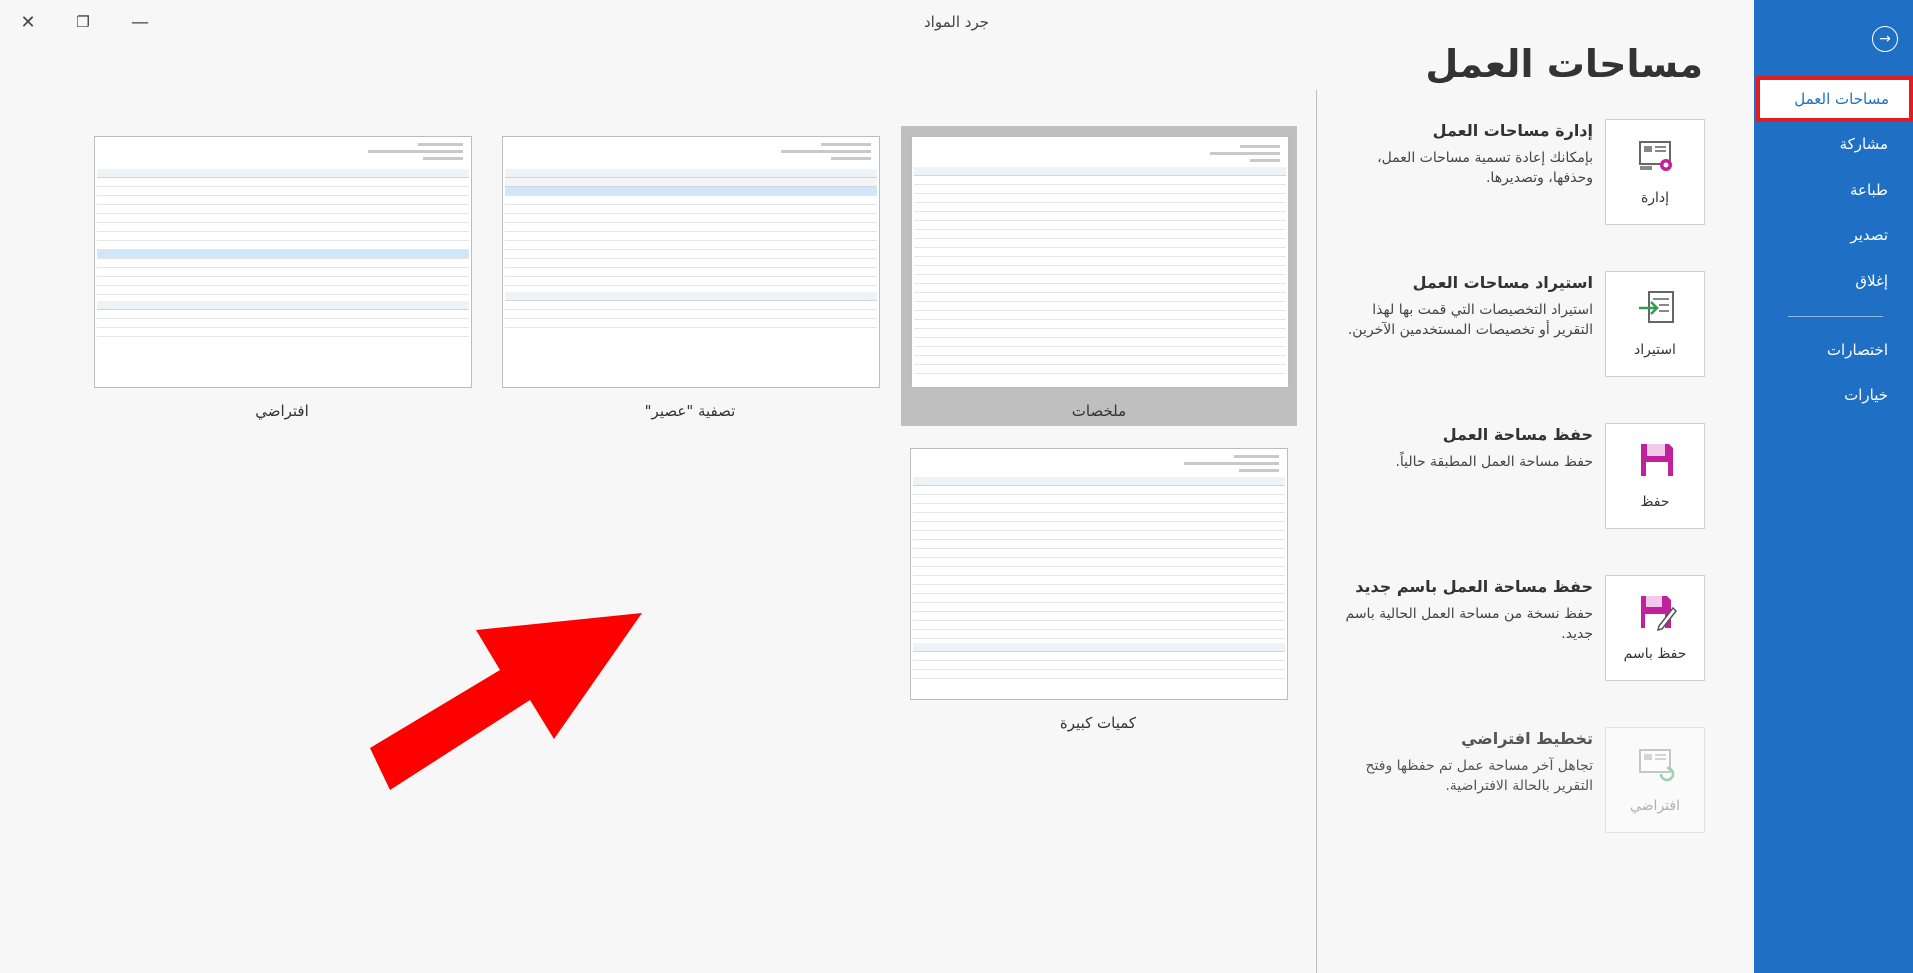 The width and height of the screenshot is (1913, 973). Describe the element at coordinates (1655, 806) in the screenshot. I see `default-layout-button-label: افتراضي` at that location.